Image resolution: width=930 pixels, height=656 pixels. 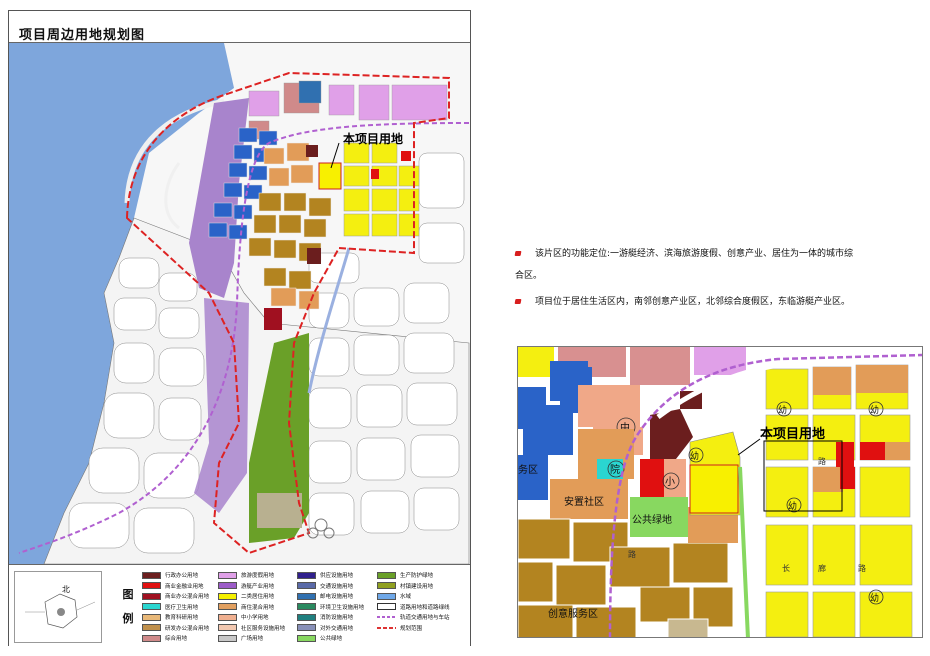 I want to click on admin-block, so click(x=312, y=151).